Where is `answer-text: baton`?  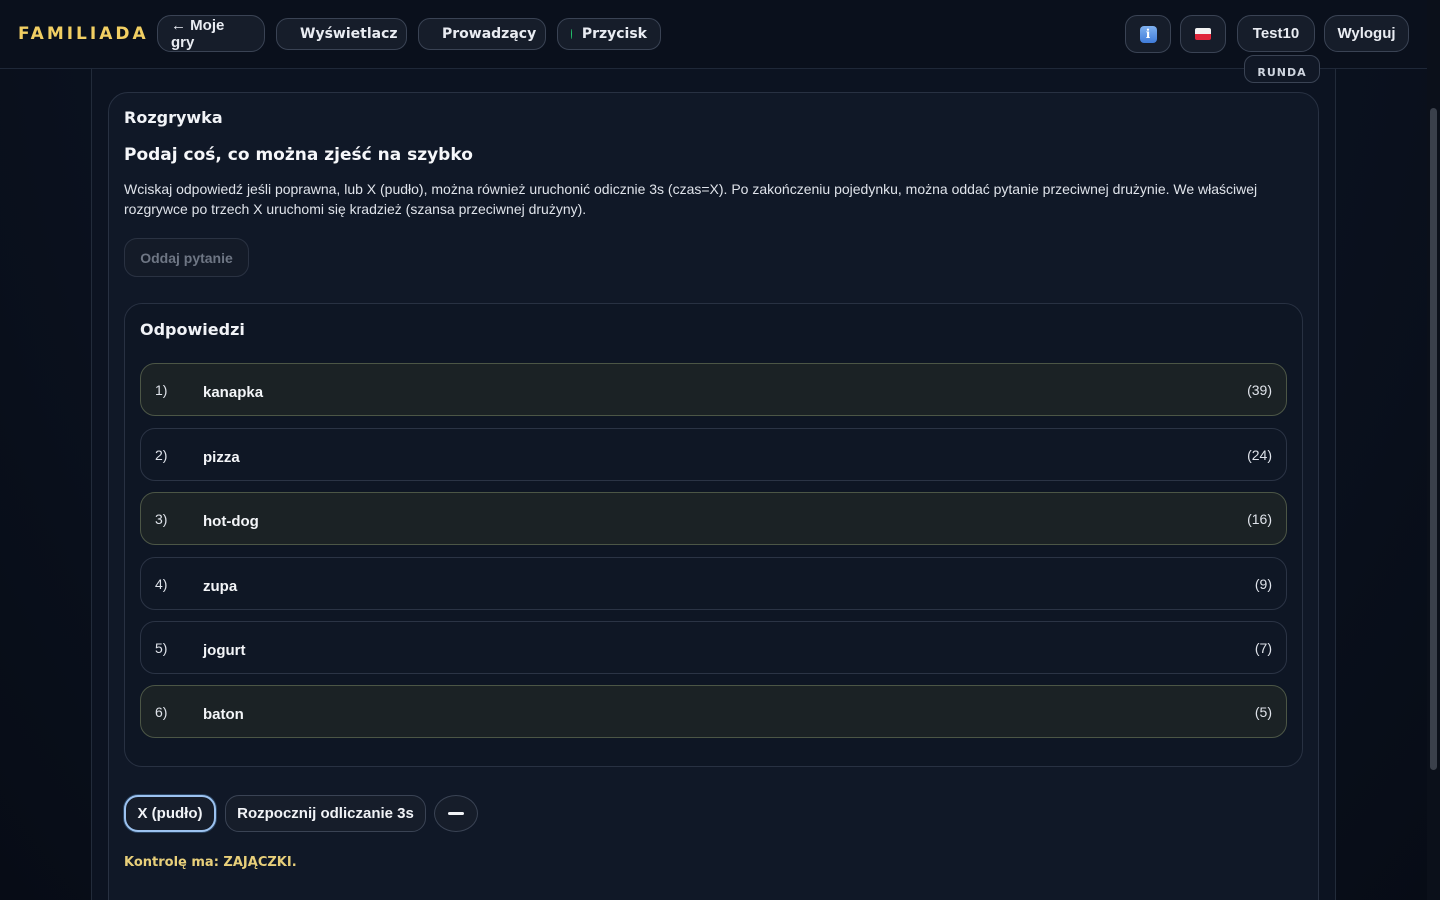 answer-text: baton is located at coordinates (223, 714).